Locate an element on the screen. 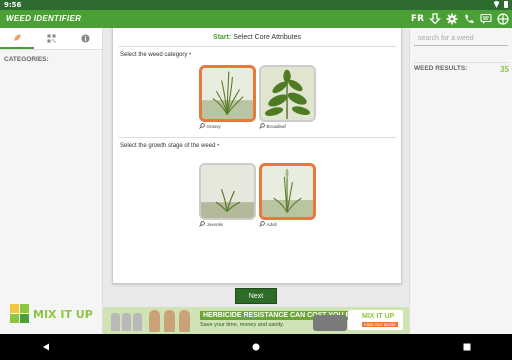 The width and height of the screenshot is (512, 360). option-juvenile: Juvenile is located at coordinates (227, 195).